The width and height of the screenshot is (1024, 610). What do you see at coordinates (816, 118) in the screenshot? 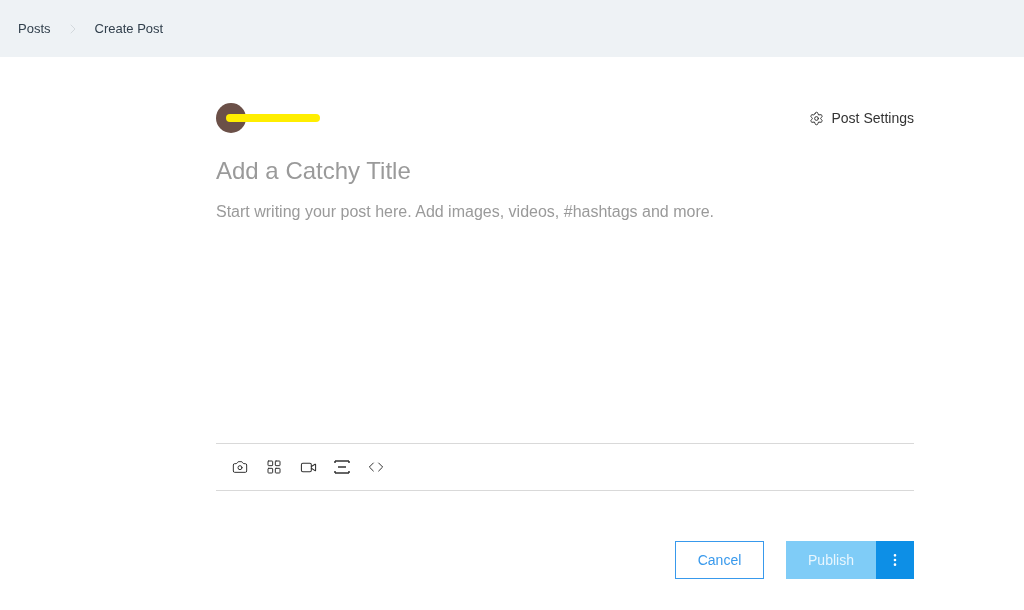
I see `settings-icon` at bounding box center [816, 118].